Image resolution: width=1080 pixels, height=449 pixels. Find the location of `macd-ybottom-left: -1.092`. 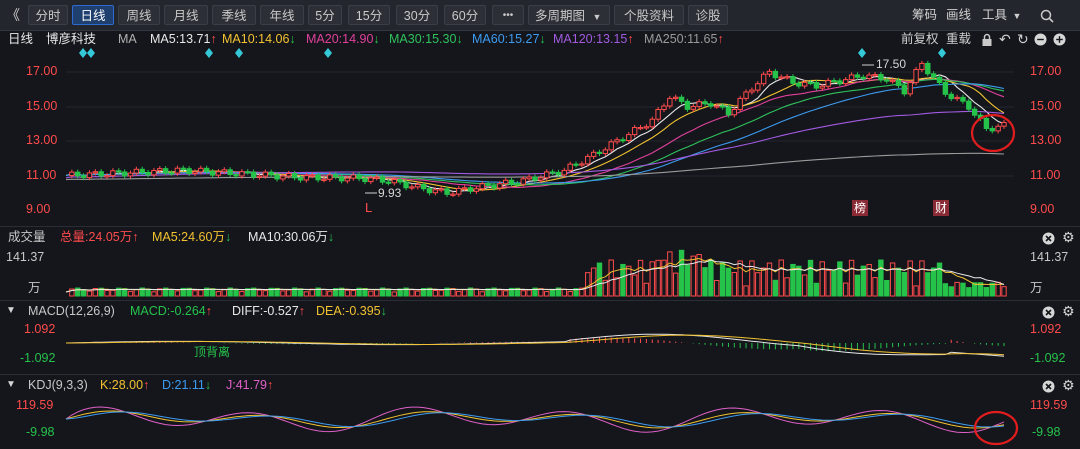

macd-ybottom-left: -1.092 is located at coordinates (38, 358).